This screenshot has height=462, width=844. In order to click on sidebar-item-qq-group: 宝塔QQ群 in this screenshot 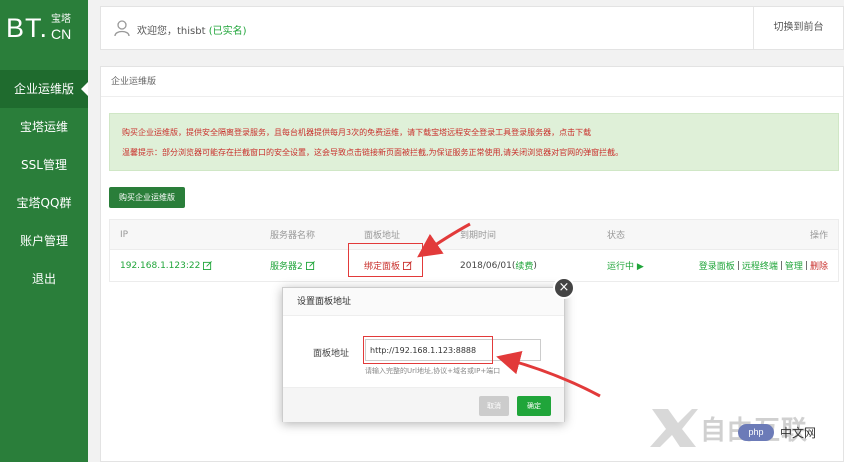, I will do `click(44, 203)`.